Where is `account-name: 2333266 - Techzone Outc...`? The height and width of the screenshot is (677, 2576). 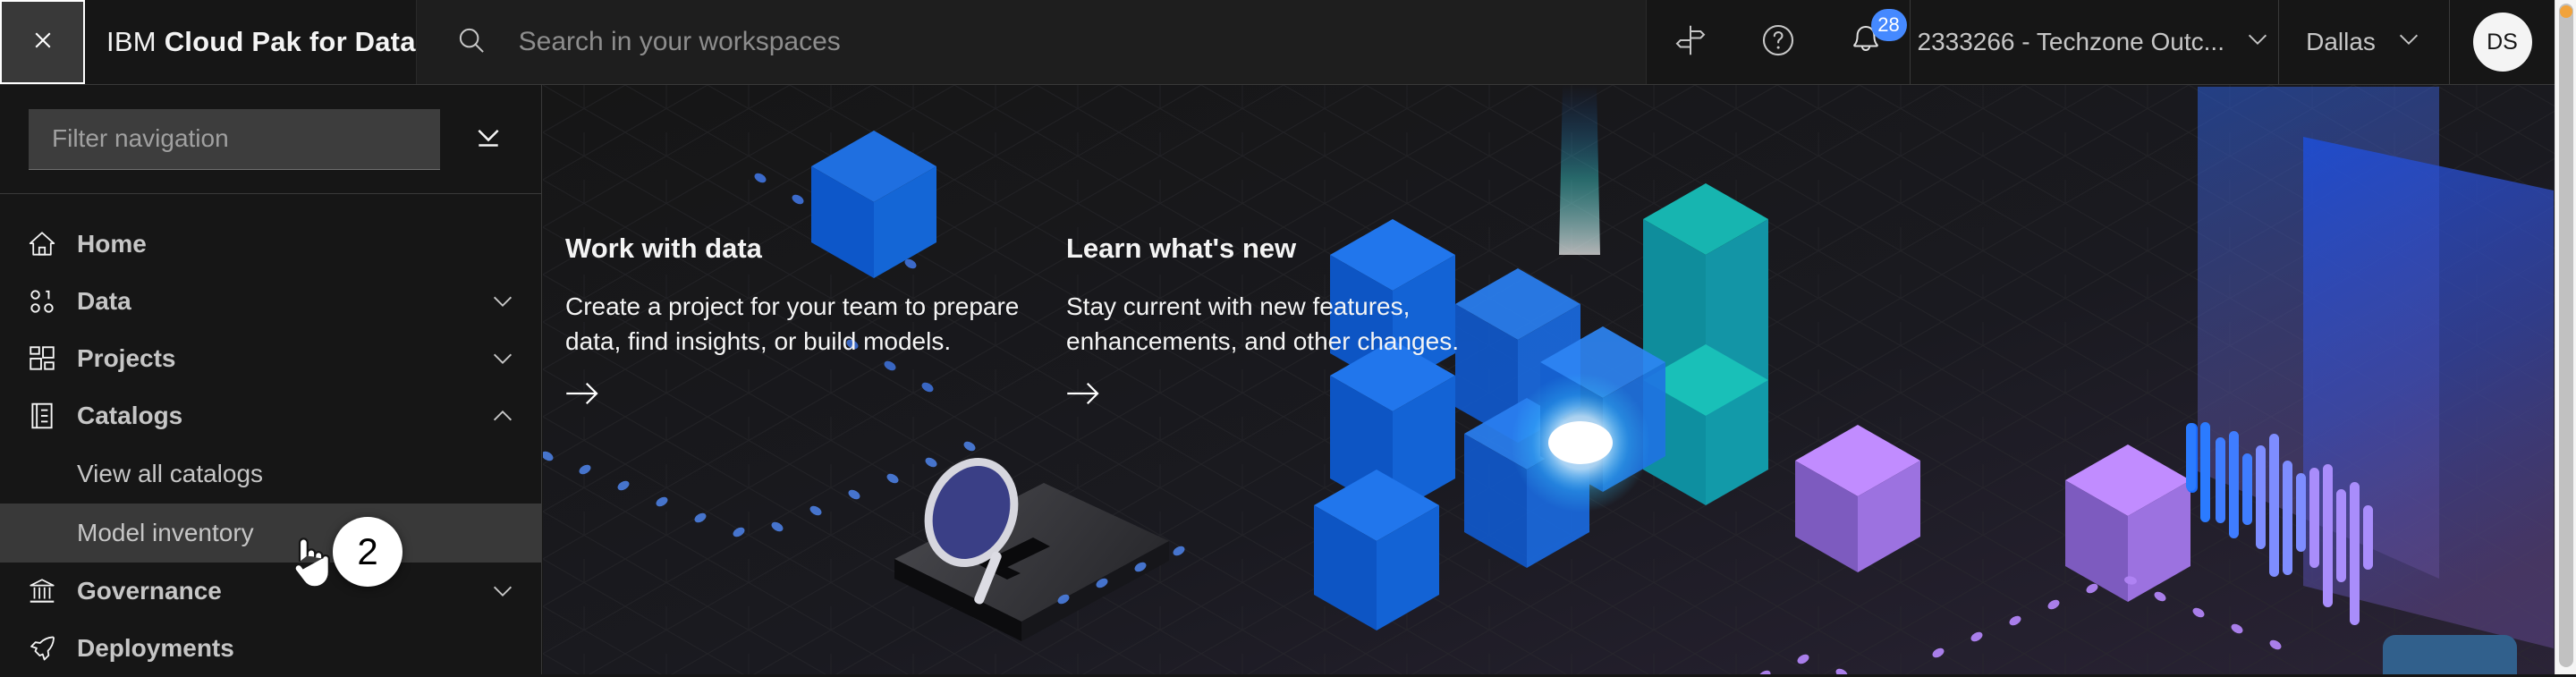
account-name: 2333266 - Techzone Outc... is located at coordinates (2071, 41).